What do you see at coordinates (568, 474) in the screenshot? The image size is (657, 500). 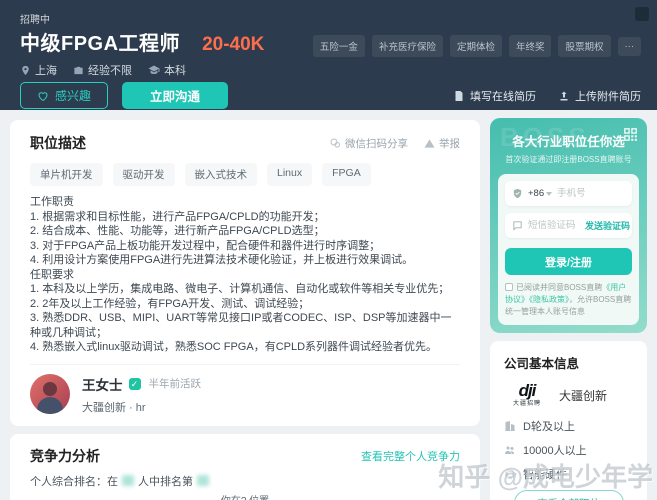 I see `company-industry: 智能硬件` at bounding box center [568, 474].